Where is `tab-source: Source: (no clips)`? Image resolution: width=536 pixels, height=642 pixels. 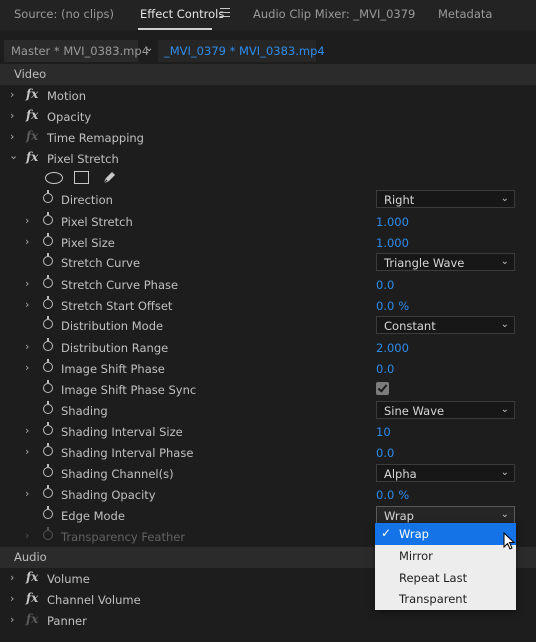
tab-source: Source: (no clips) is located at coordinates (64, 14).